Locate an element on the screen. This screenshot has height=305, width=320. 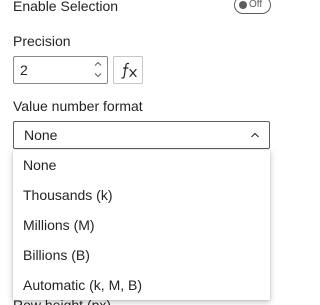
precision-stepper: 2 is located at coordinates (60, 70).